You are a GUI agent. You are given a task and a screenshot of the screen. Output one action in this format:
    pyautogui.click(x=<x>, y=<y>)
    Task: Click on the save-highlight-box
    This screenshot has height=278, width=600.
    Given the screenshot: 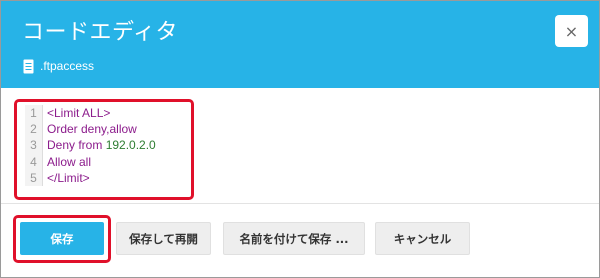 What is the action you would take?
    pyautogui.click(x=62, y=239)
    